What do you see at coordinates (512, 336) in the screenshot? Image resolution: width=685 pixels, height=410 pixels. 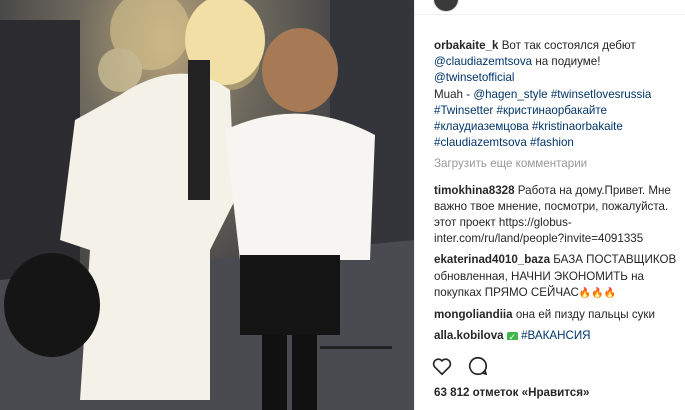 I see `check-emoji-icon: ✓` at bounding box center [512, 336].